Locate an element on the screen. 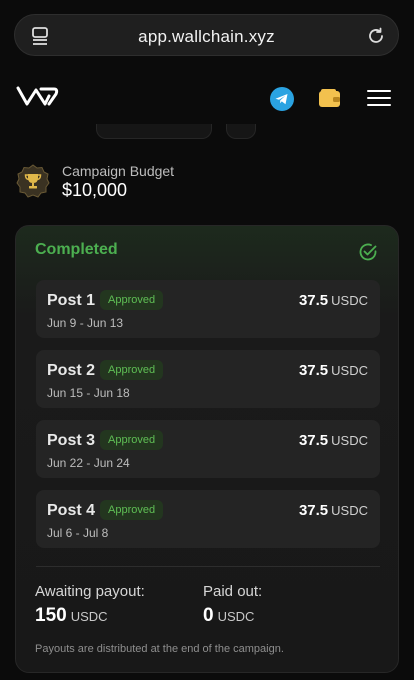 This screenshot has height=680, width=414. top-nav is located at coordinates (207, 98).